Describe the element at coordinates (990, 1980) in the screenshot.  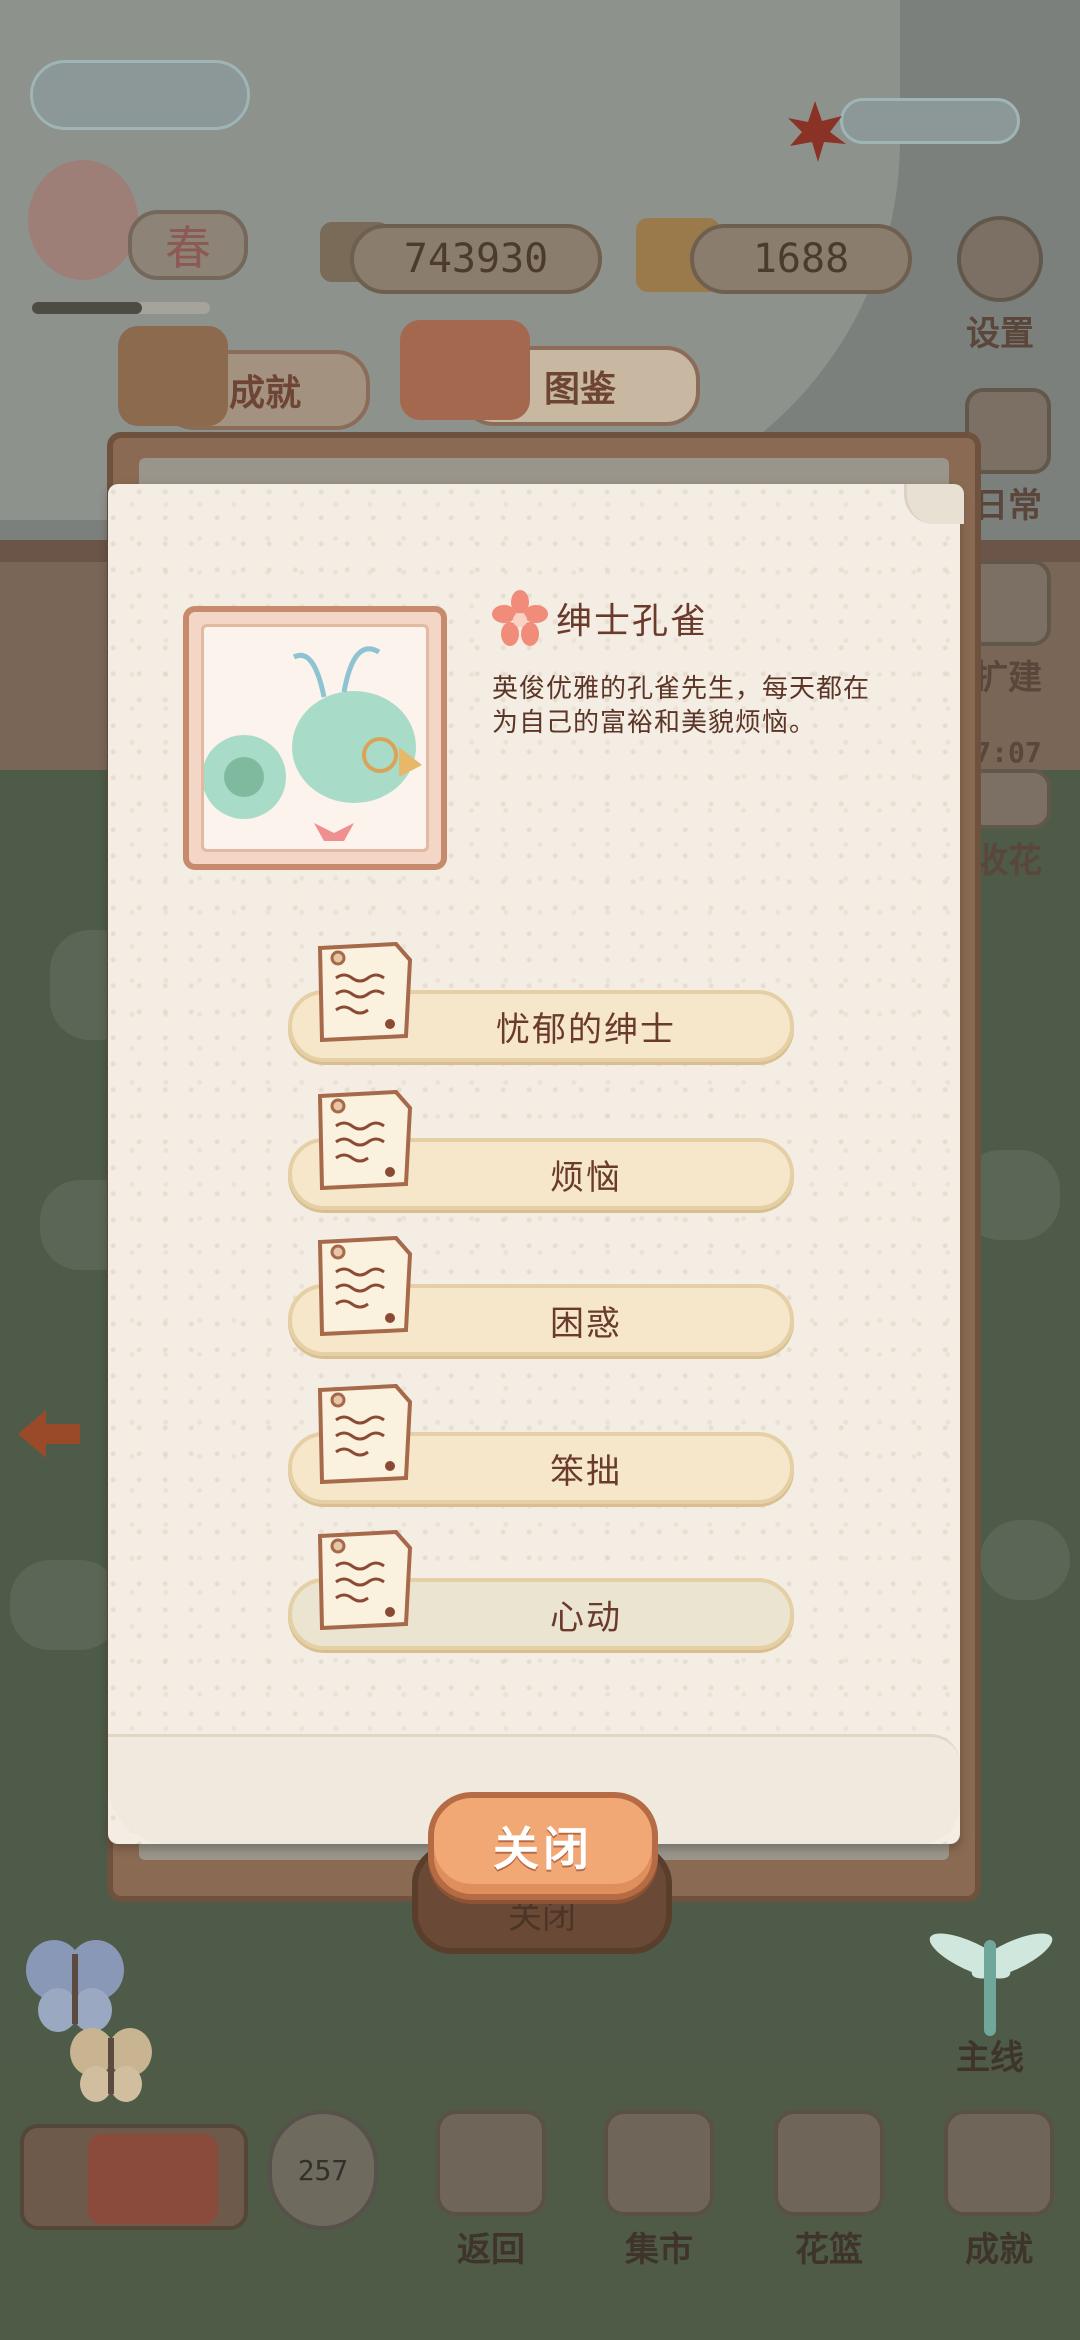
I see `dragonfly-icon` at that location.